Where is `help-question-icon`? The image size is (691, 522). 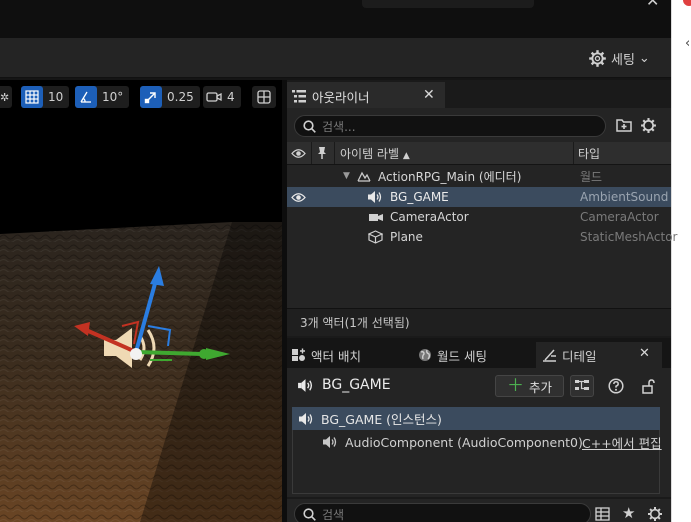
help-question-icon is located at coordinates (616, 386).